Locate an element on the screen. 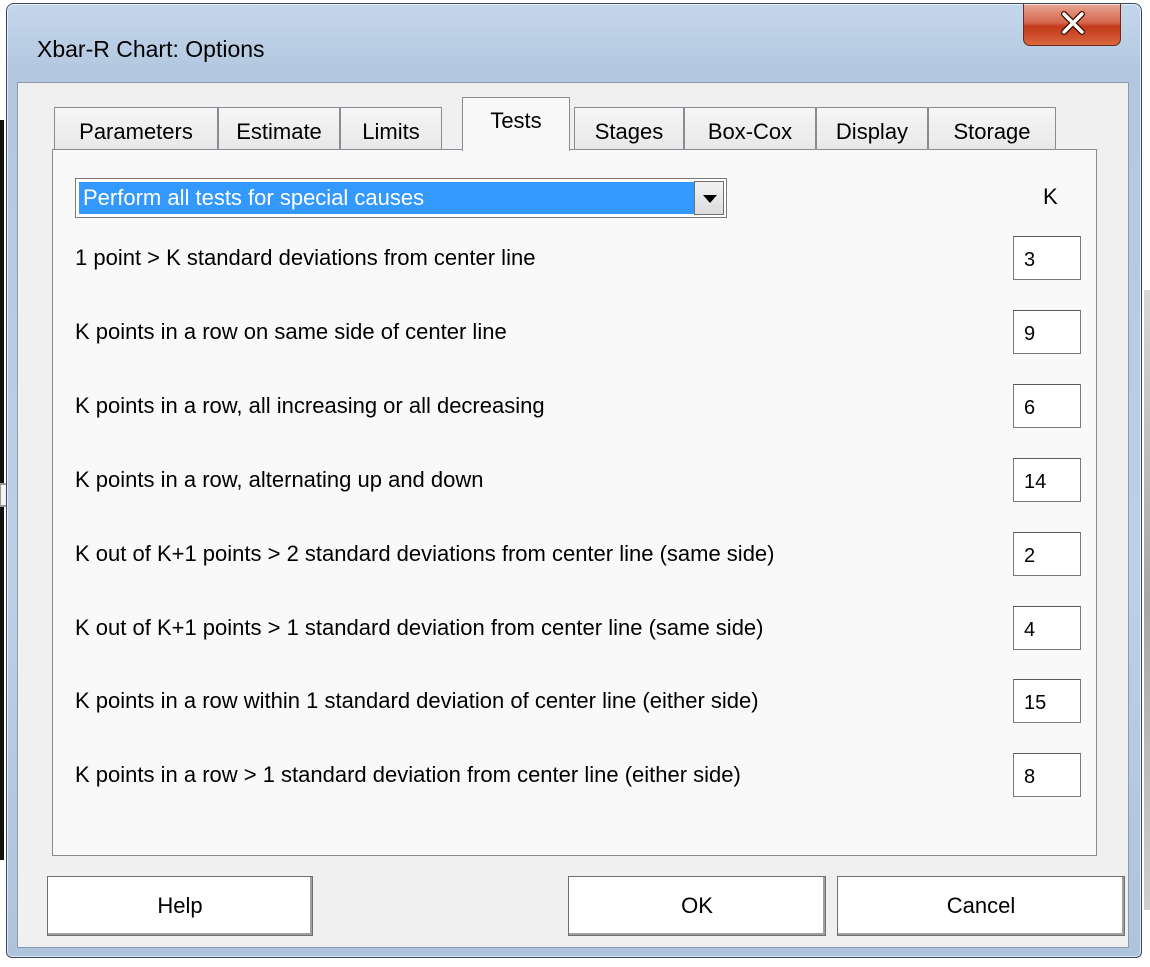 This screenshot has height=967, width=1150. tab-label: Limits is located at coordinates (391, 131).